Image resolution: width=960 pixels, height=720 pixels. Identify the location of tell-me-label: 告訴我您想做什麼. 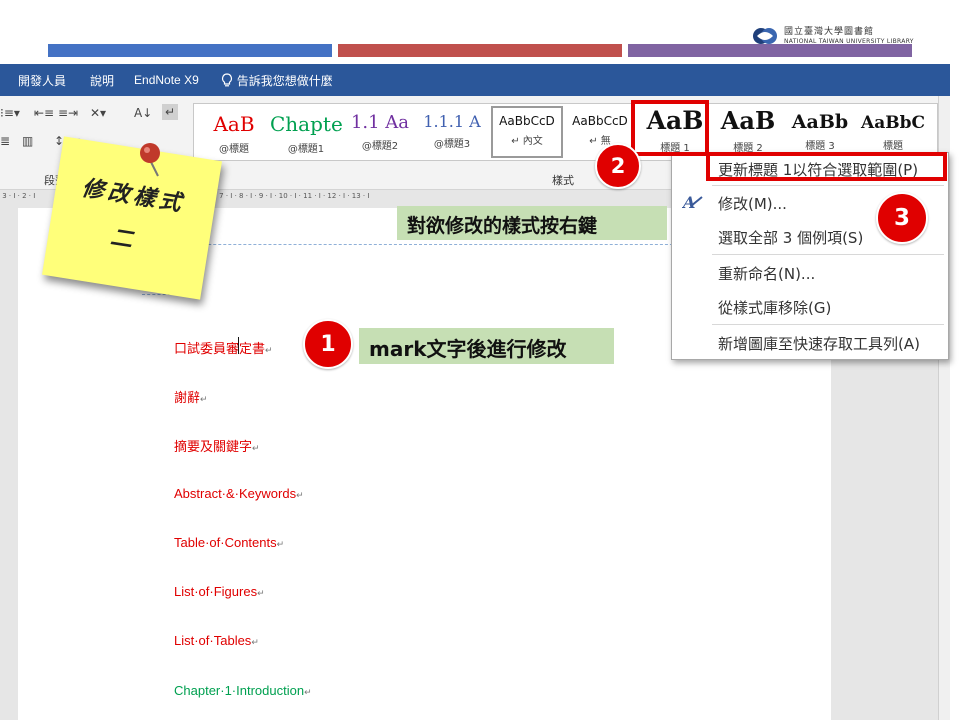
(284, 80).